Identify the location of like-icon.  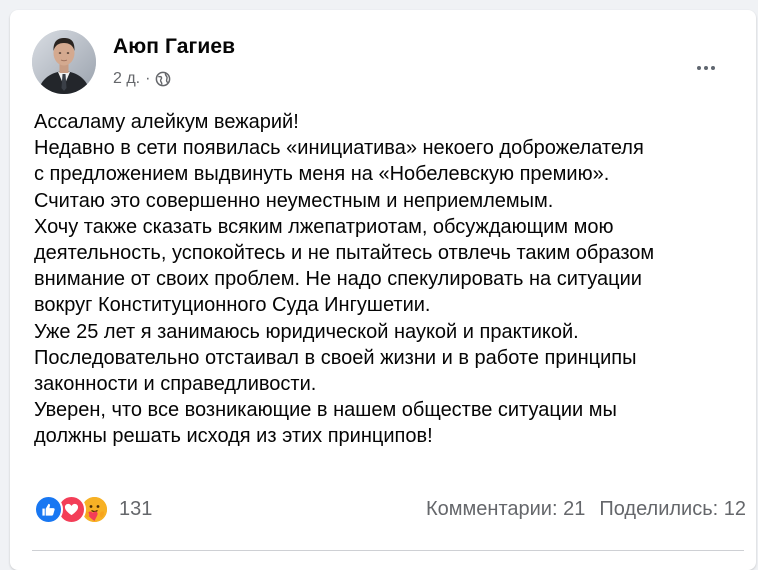
(48, 509).